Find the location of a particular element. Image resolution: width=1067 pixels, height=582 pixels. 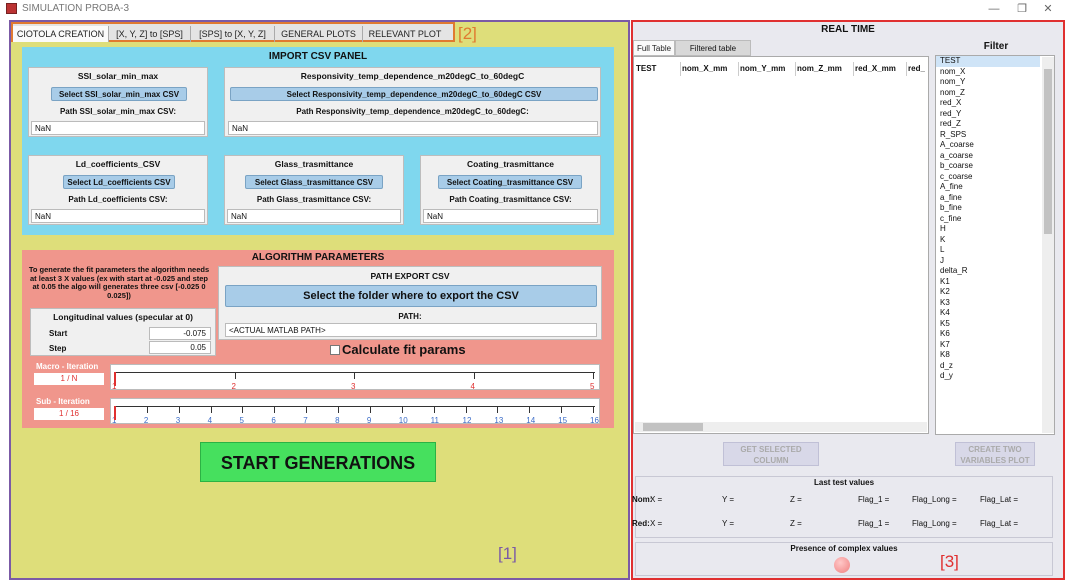

step-input: 0.05 is located at coordinates (180, 347).